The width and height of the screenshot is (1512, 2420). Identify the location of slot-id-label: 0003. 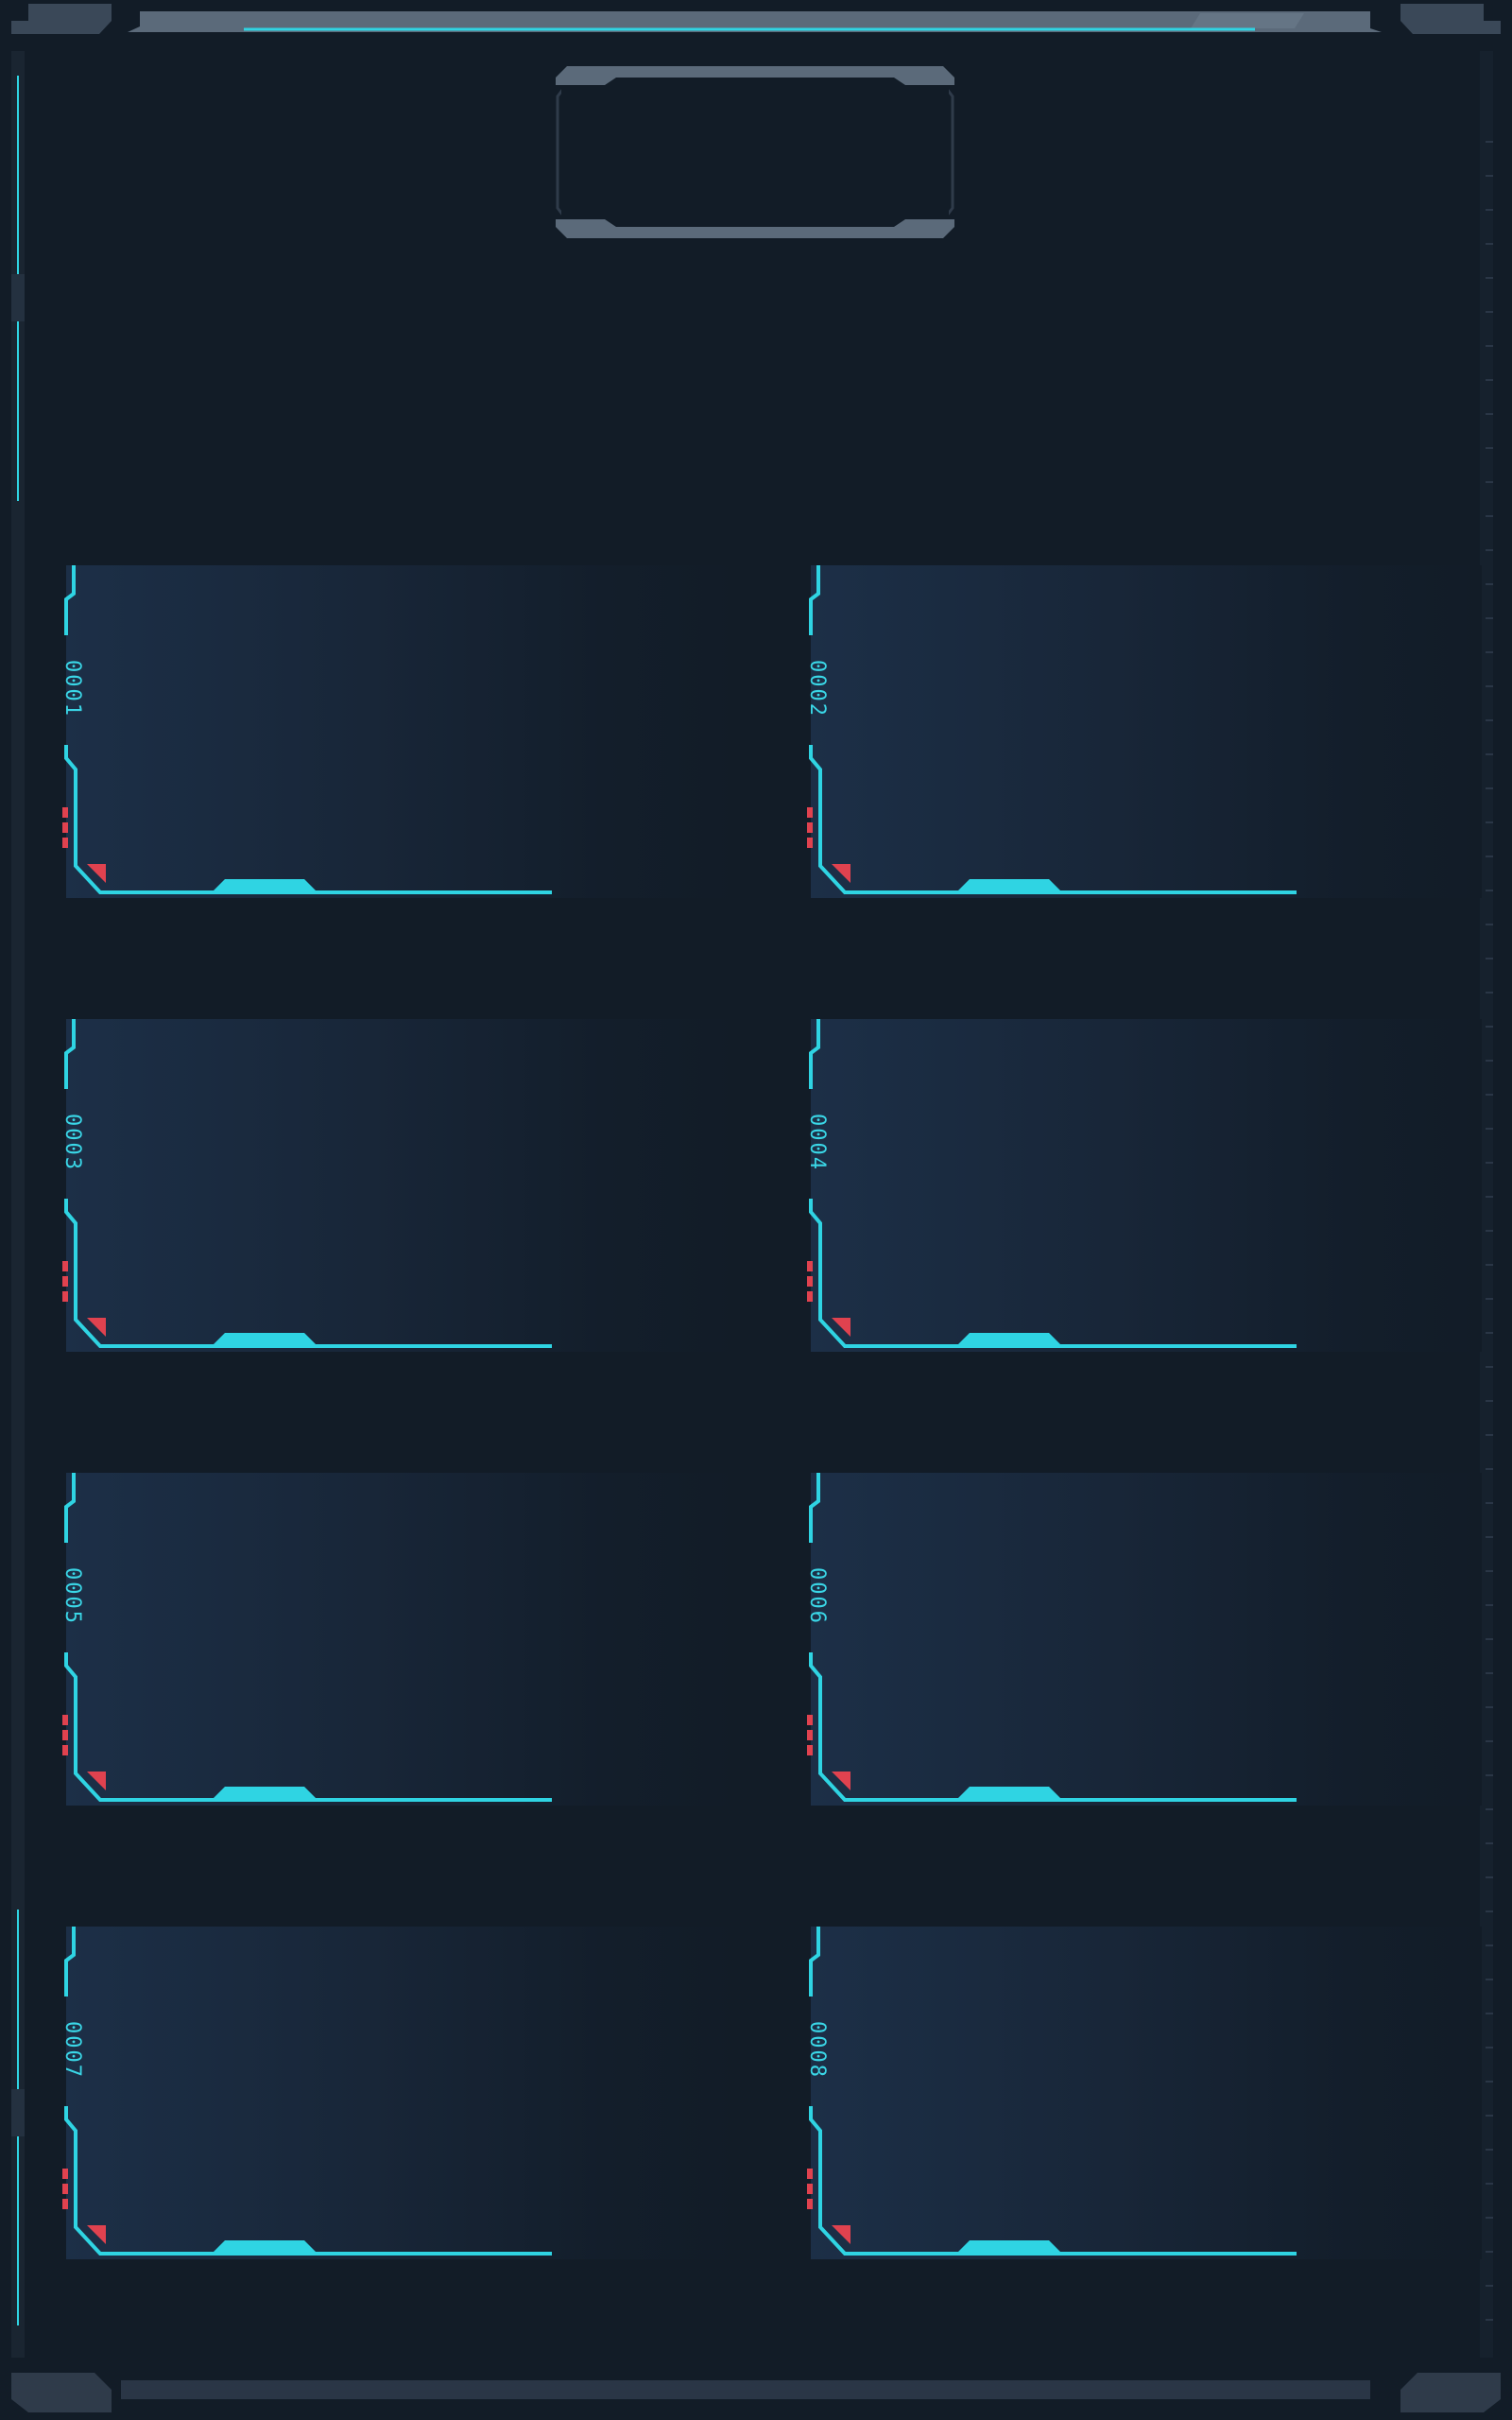
(72, 1142).